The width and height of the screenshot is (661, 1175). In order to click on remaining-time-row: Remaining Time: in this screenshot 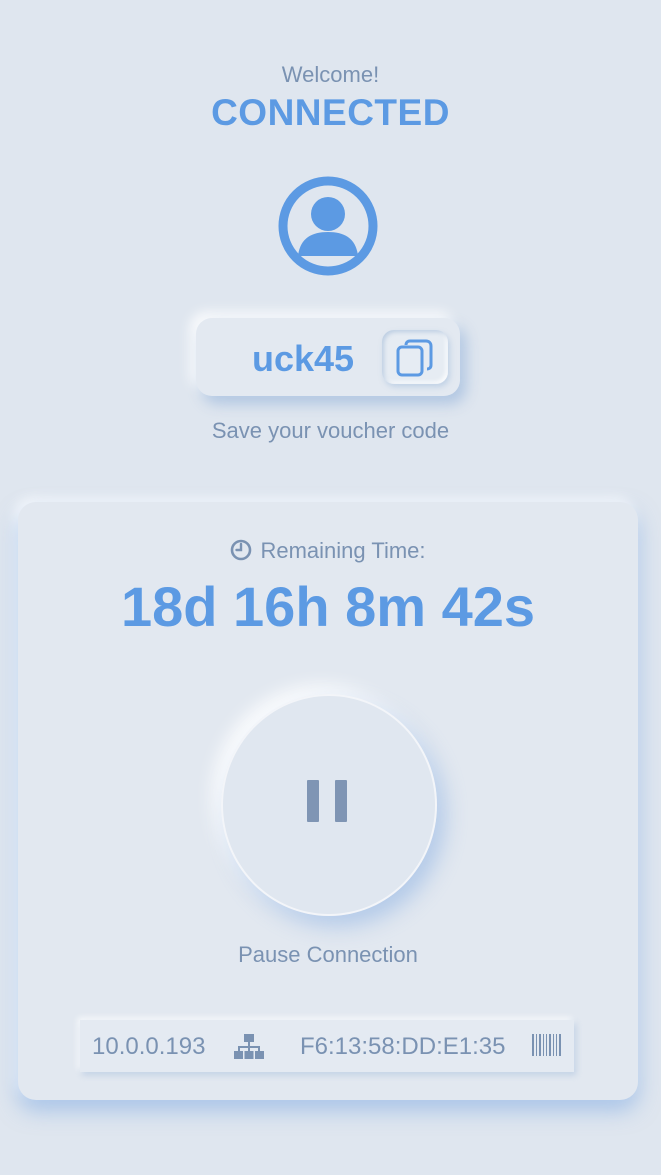, I will do `click(328, 551)`.